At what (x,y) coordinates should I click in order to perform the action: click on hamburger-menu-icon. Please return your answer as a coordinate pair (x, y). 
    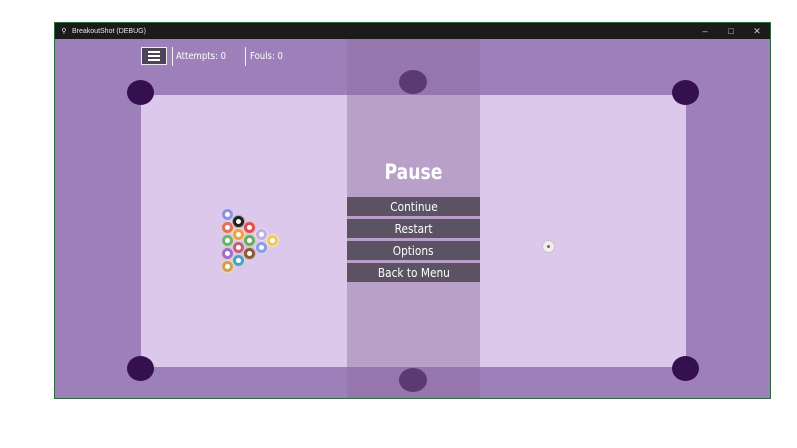
    Looking at the image, I should click on (154, 56).